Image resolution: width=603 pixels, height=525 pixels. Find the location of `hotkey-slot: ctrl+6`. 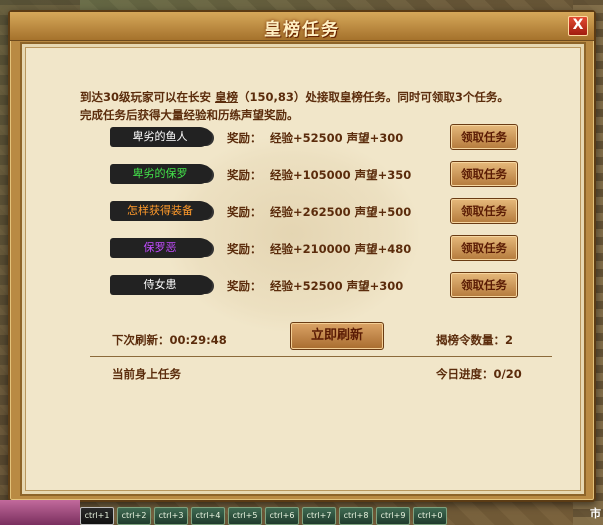

hotkey-slot: ctrl+6 is located at coordinates (282, 516).